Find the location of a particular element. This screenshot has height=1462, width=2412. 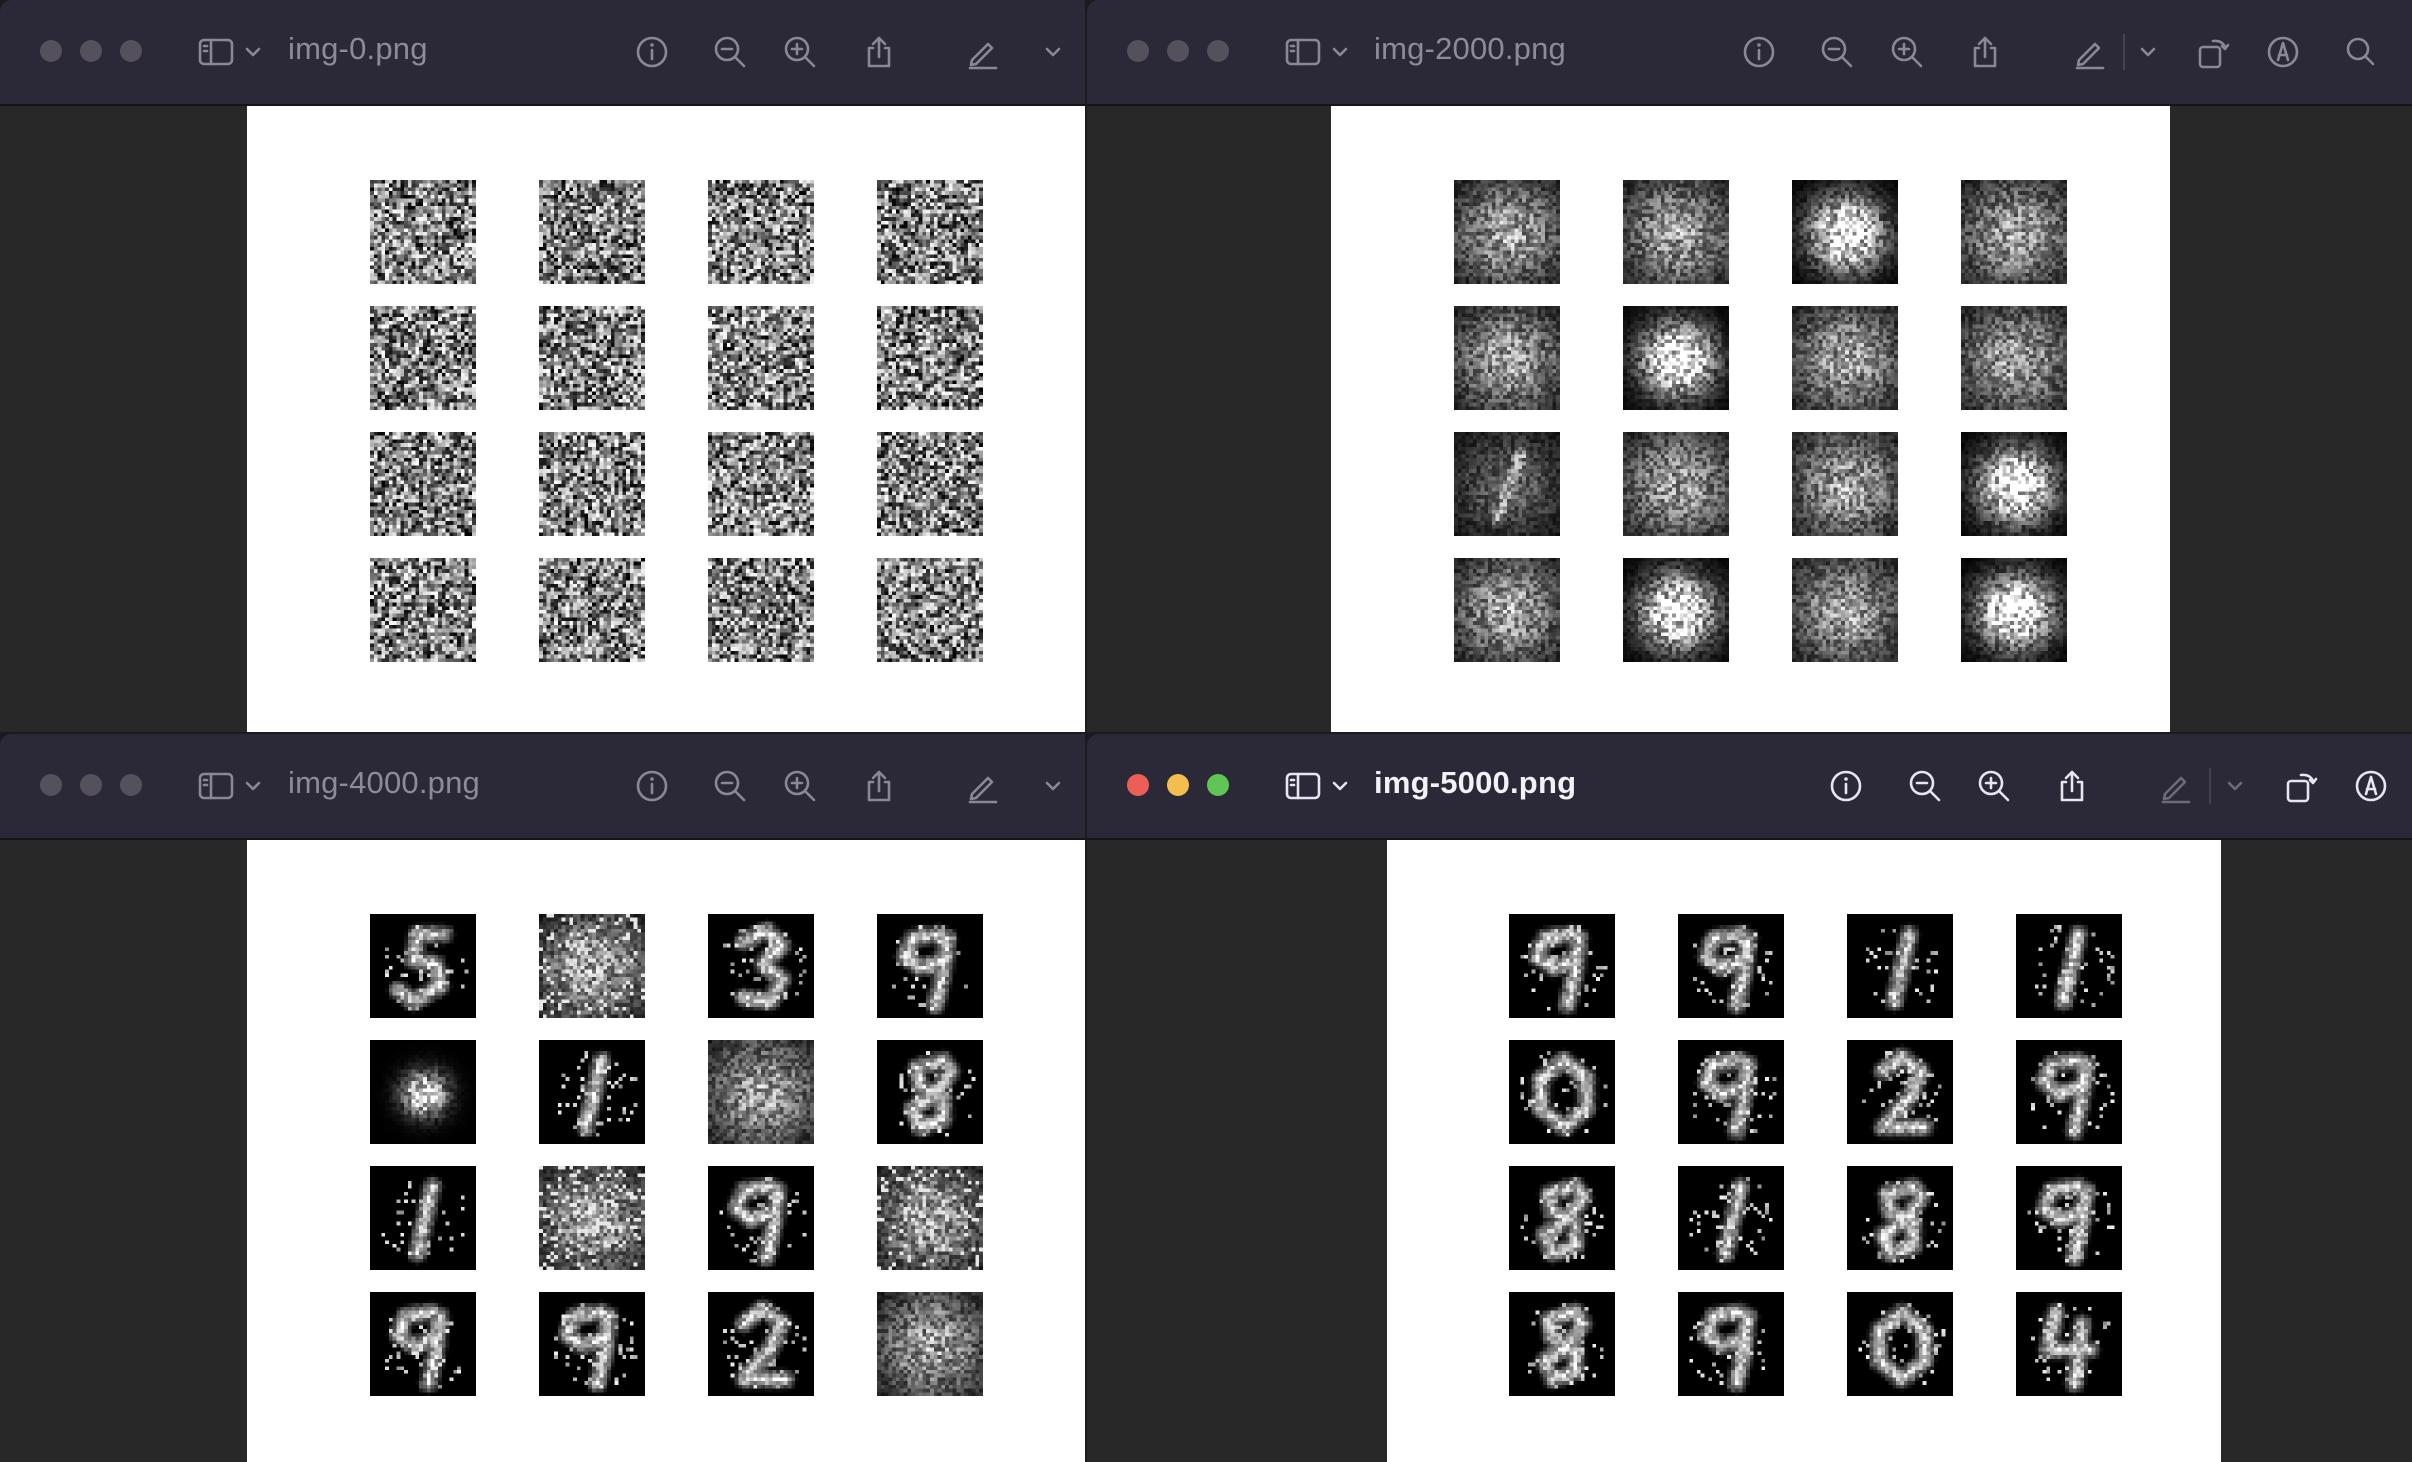

window-titlebar: img-5000.png is located at coordinates (1749, 787).